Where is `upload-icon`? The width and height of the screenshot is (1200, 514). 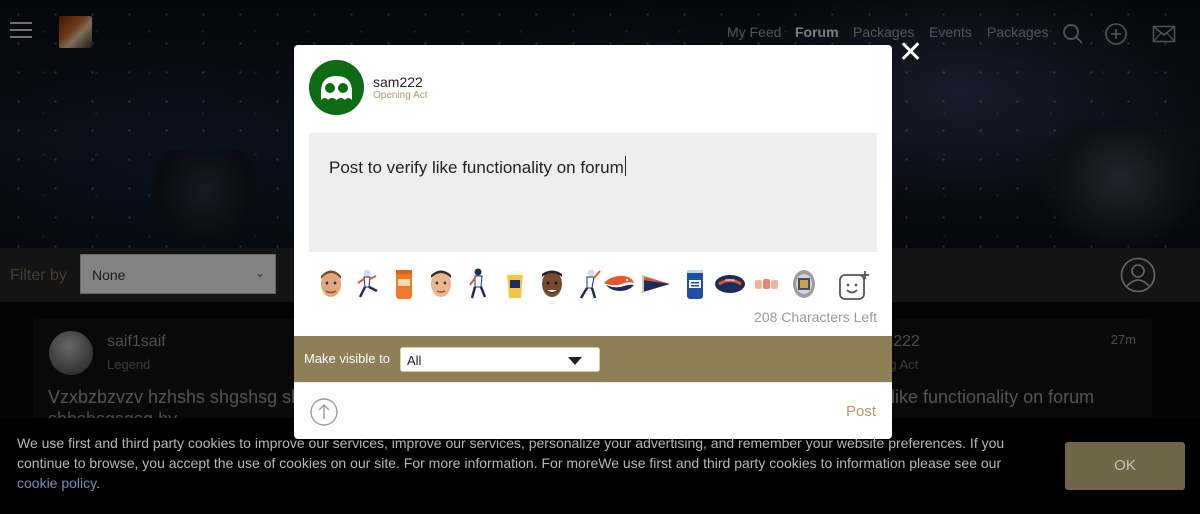
upload-icon is located at coordinates (324, 412).